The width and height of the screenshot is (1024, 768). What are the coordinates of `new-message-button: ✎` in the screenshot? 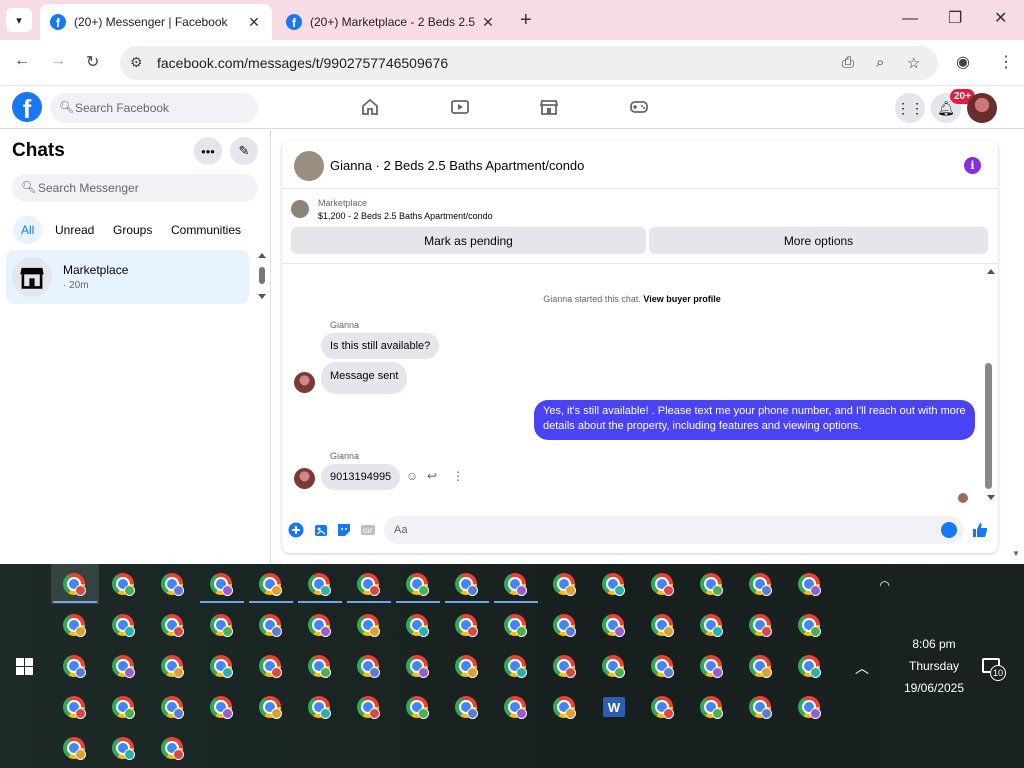 It's located at (244, 151).